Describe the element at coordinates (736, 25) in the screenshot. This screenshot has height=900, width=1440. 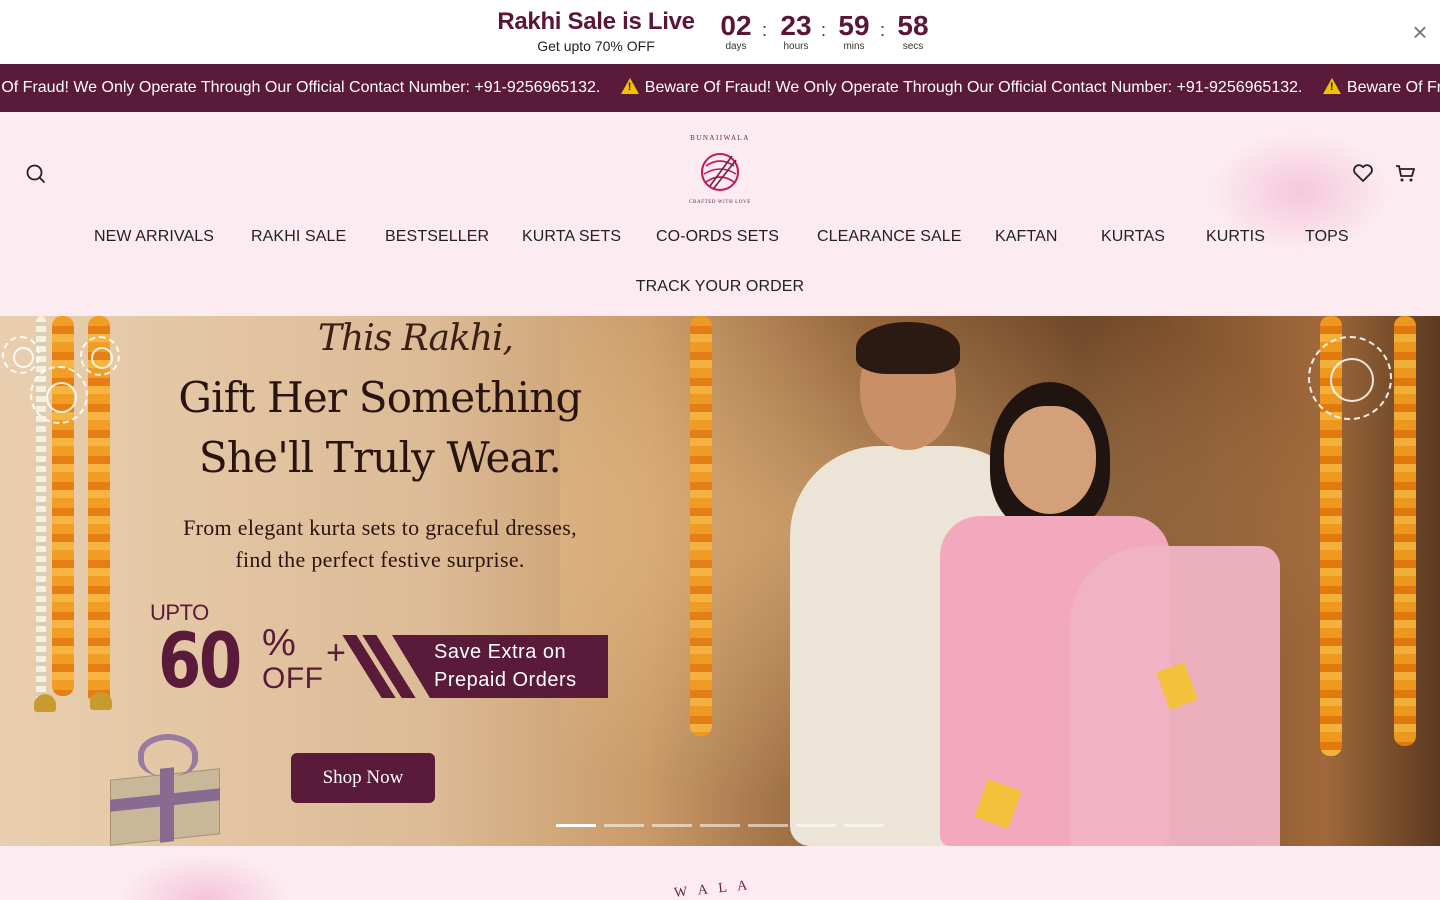
I see `countdown-days-value: 02` at that location.